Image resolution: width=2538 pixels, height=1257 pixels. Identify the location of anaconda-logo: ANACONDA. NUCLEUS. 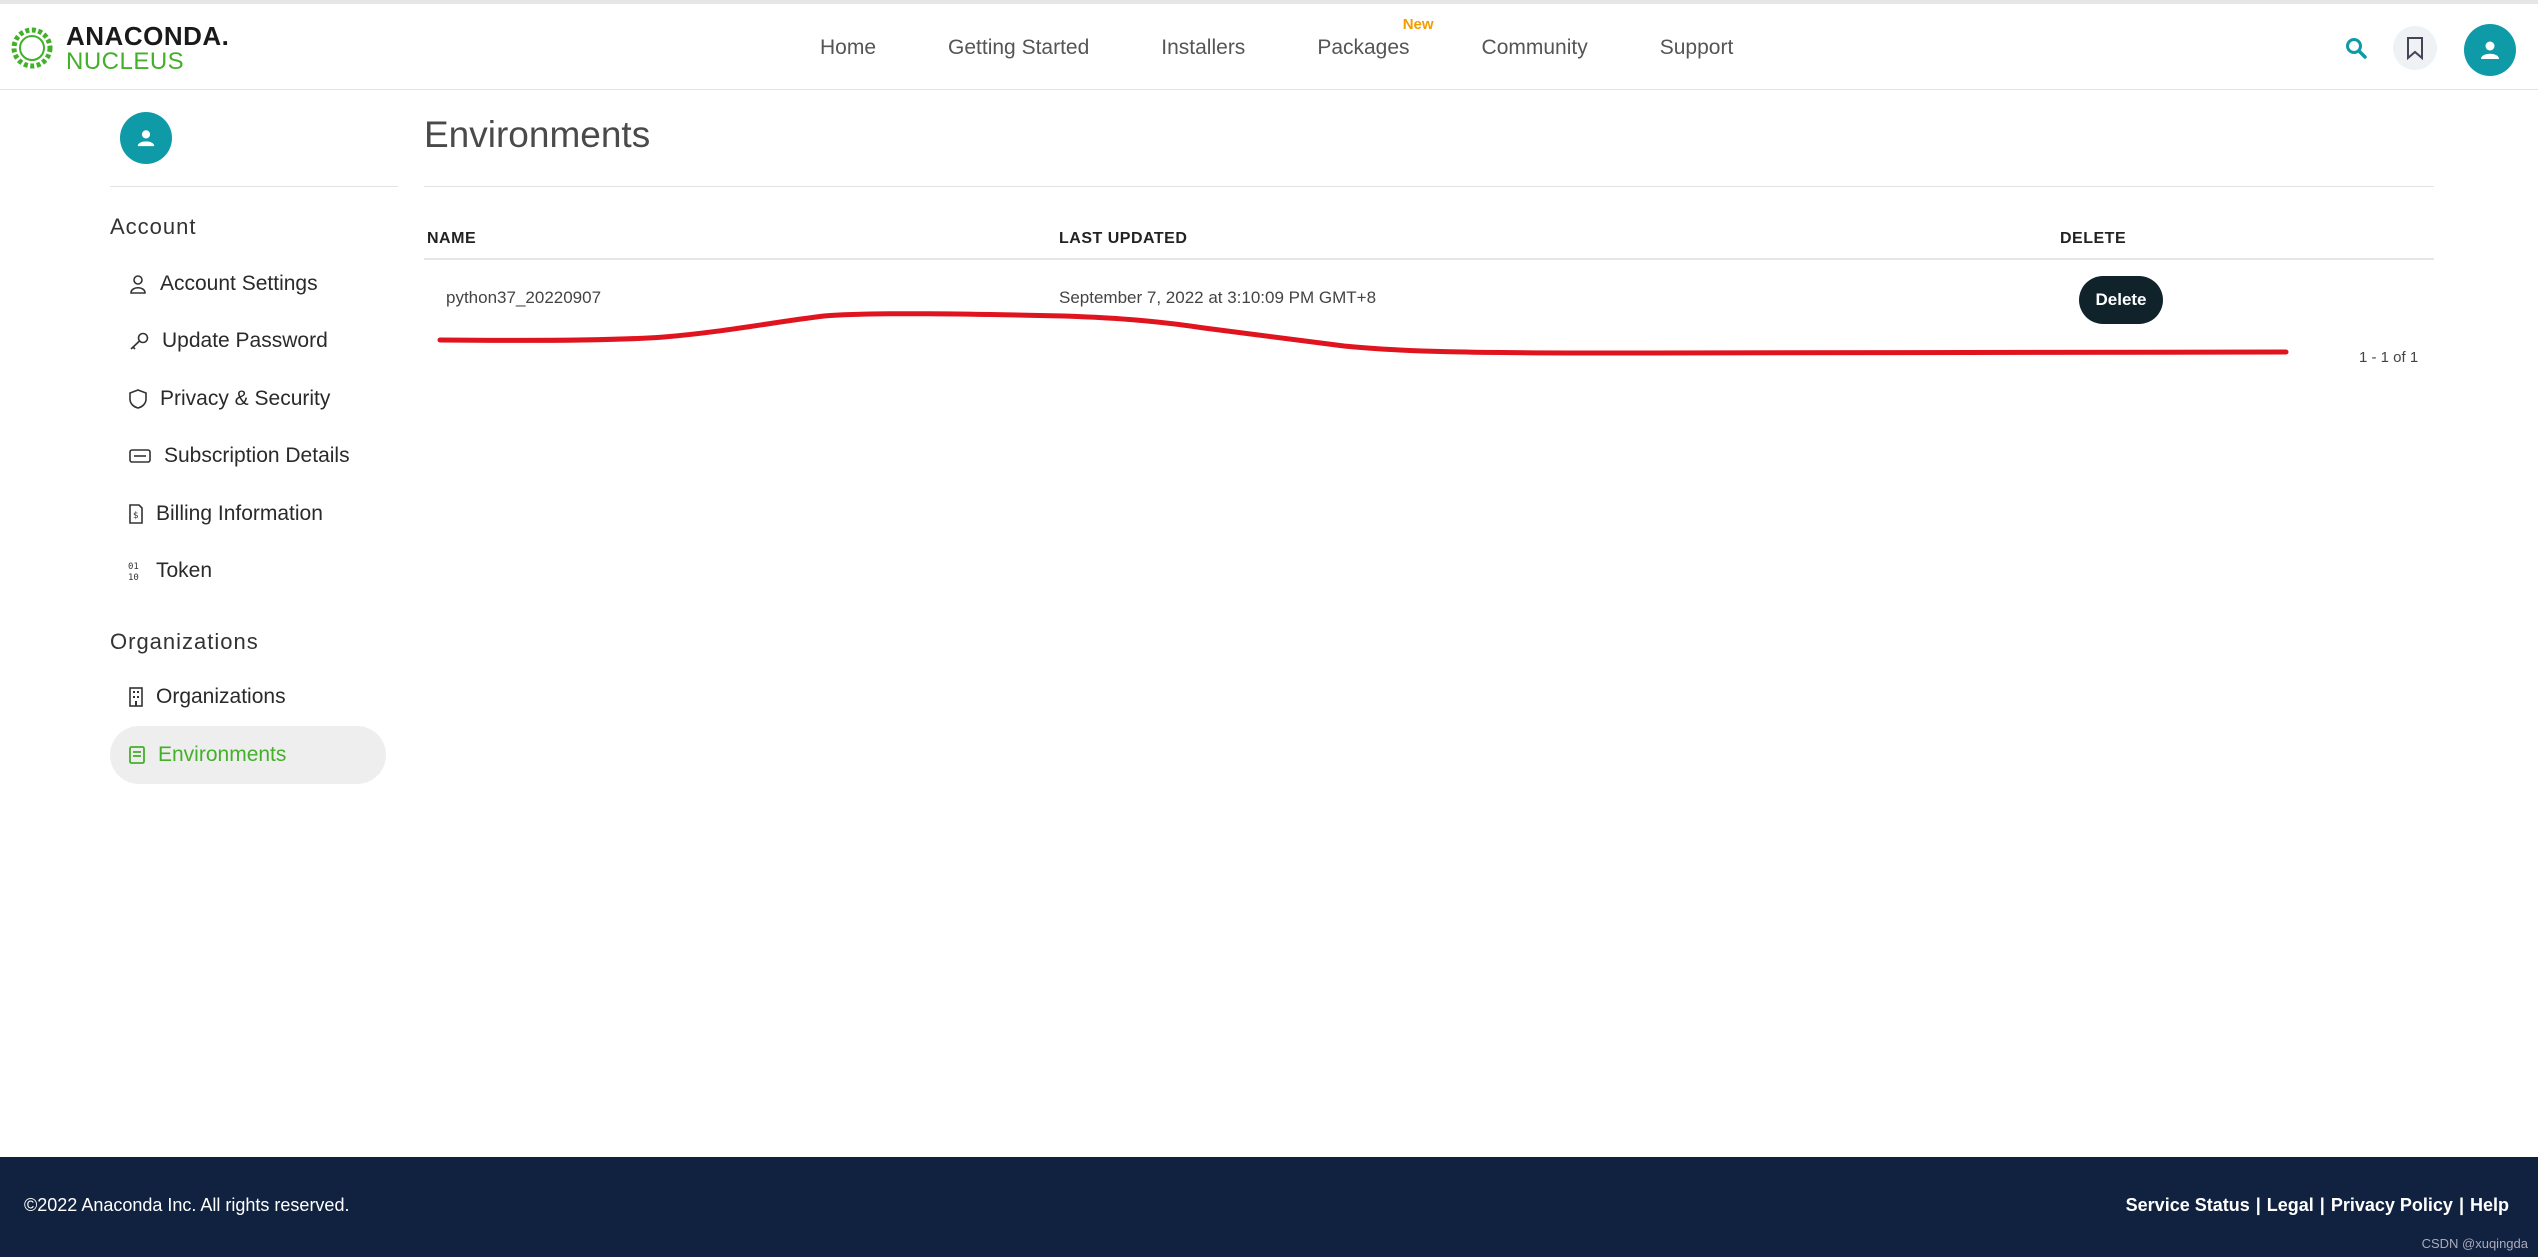
(119, 48).